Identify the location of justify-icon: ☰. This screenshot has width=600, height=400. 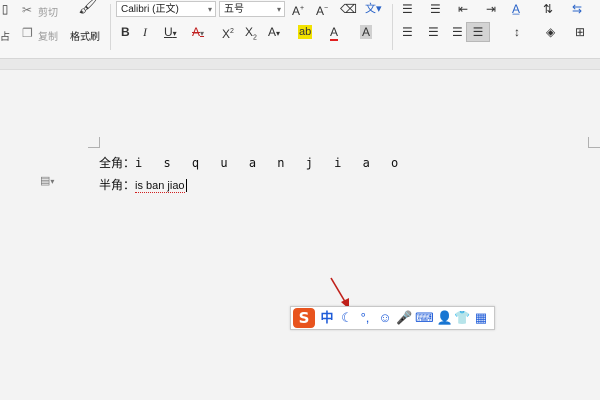
(478, 32).